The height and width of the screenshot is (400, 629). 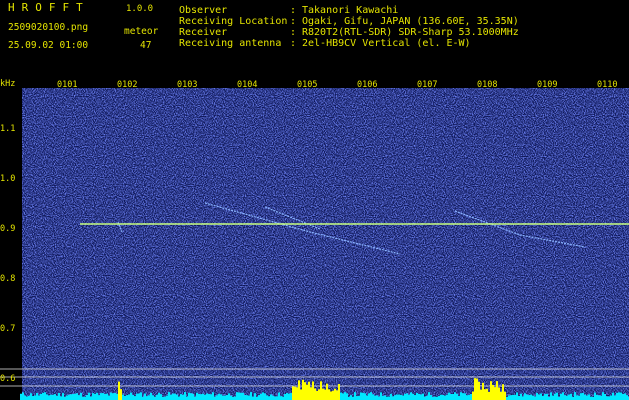 What do you see at coordinates (307, 85) in the screenshot?
I see `x-tick-label: 0105` at bounding box center [307, 85].